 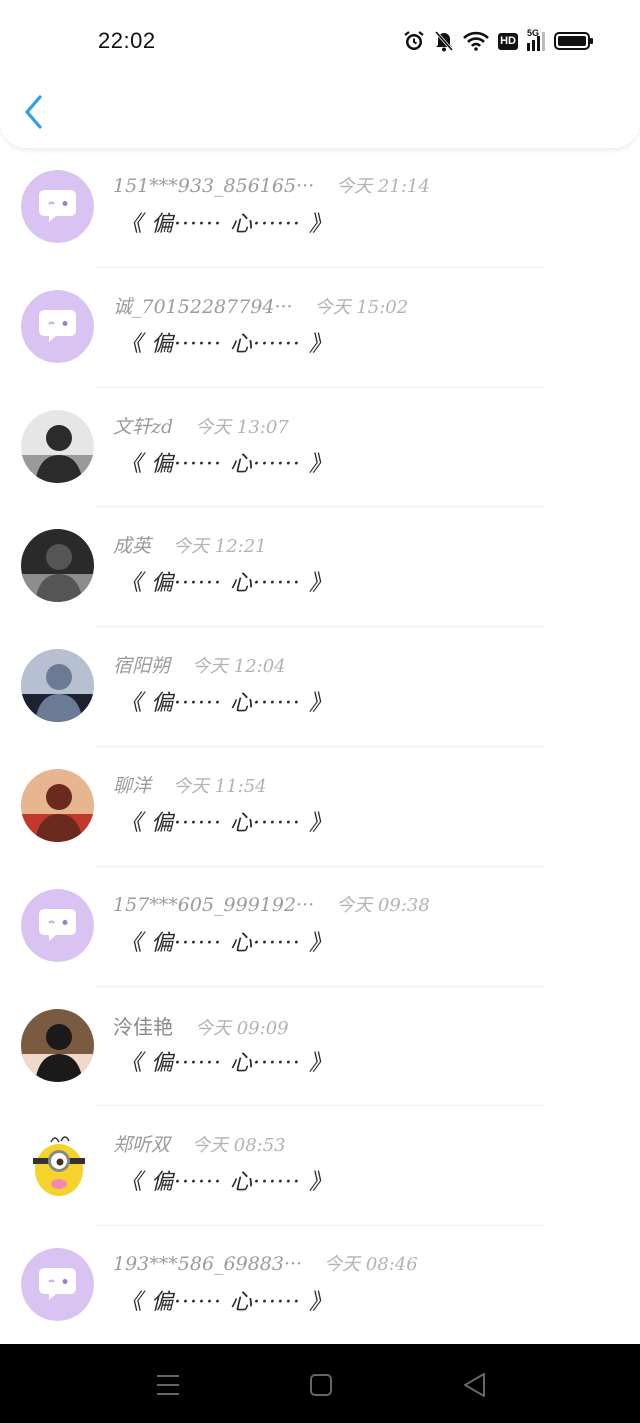 I want to click on home-icon, so click(x=321, y=1385).